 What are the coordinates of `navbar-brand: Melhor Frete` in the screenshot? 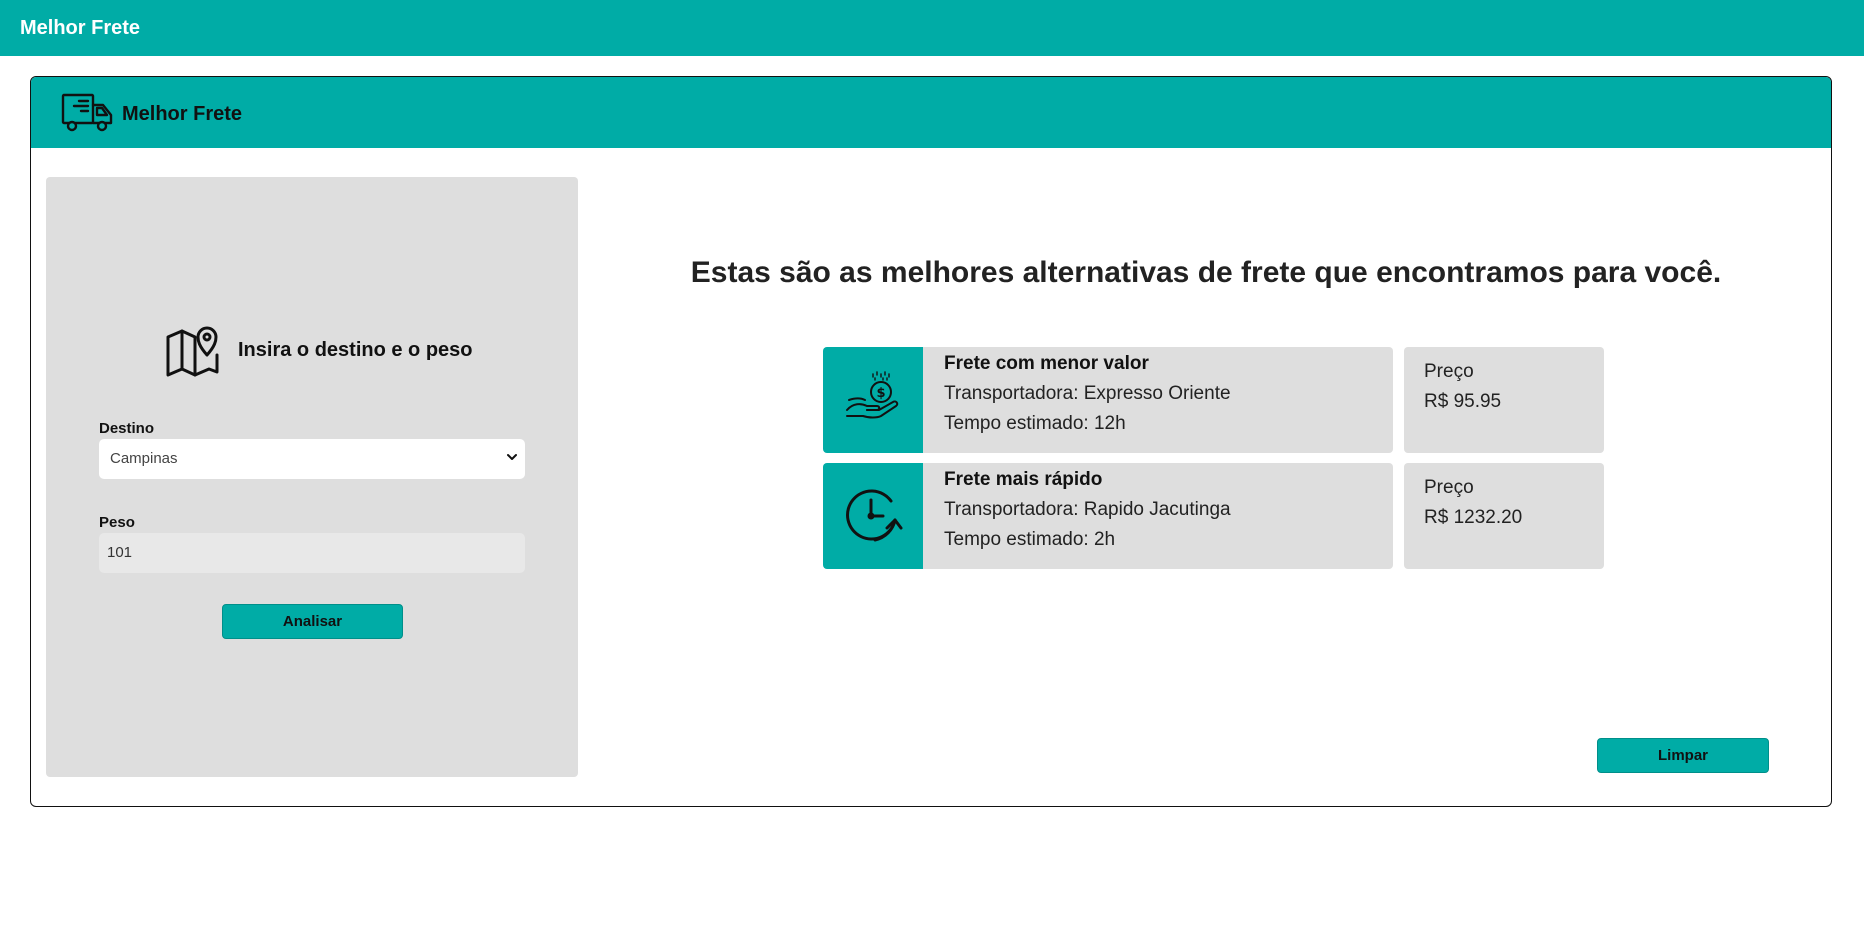 It's located at (80, 28).